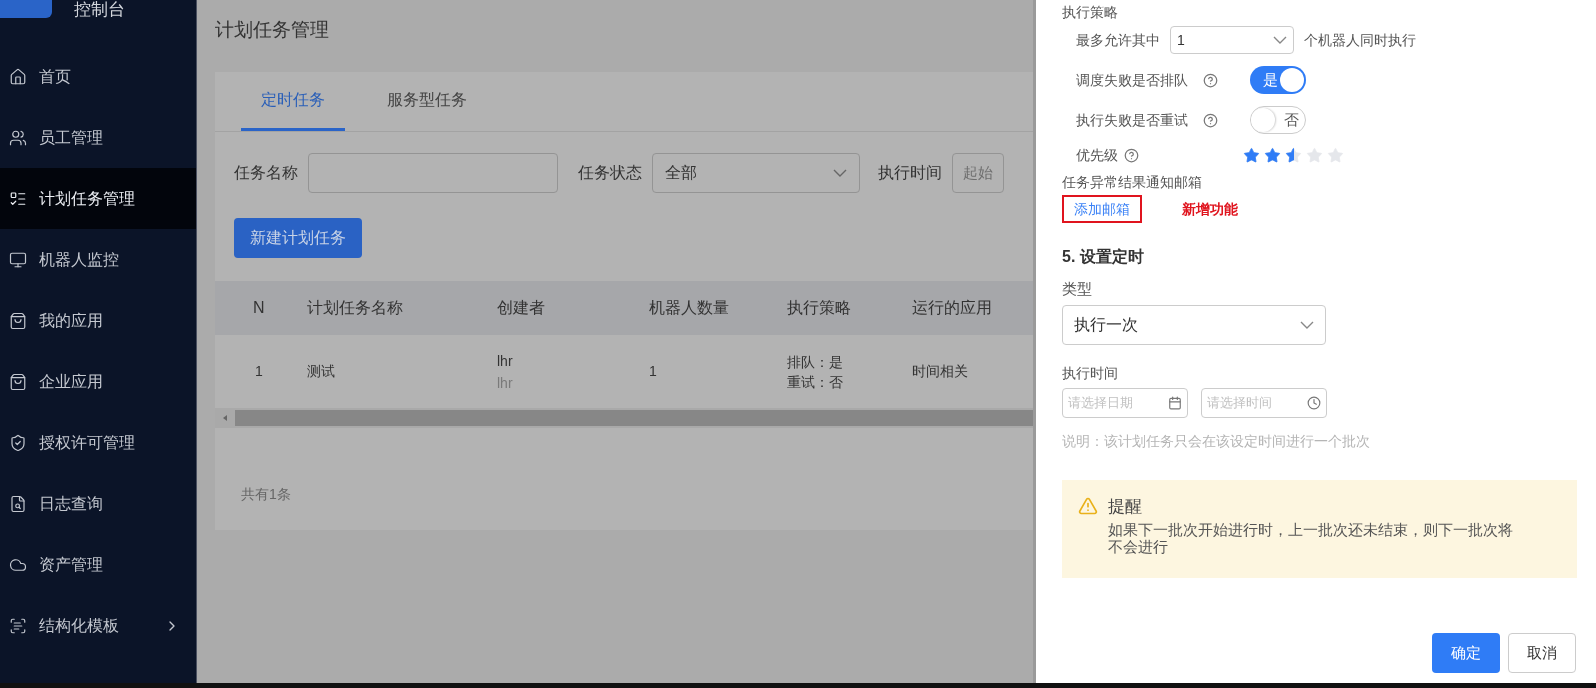  What do you see at coordinates (259, 307) in the screenshot?
I see `column-header: N` at bounding box center [259, 307].